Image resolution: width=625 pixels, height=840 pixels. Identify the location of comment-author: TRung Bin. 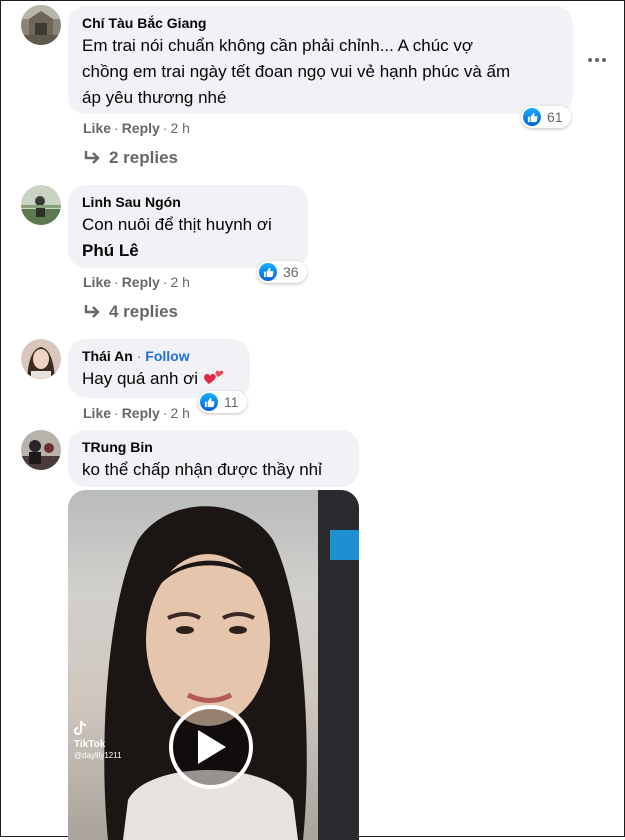
(214, 447).